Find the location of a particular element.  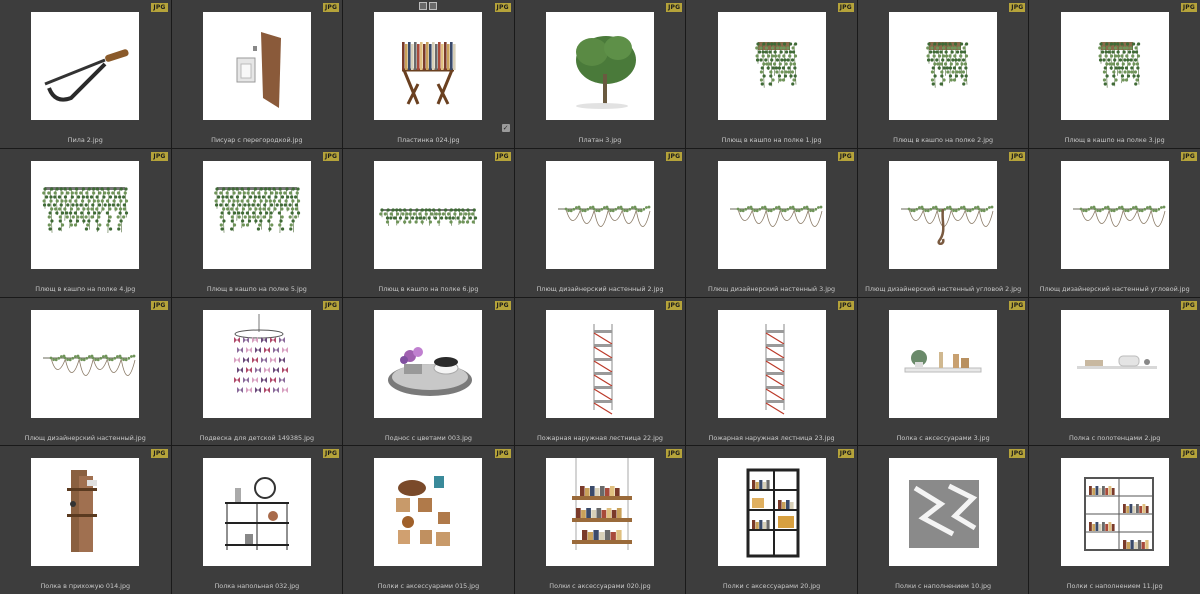

thumbnail-tile: JPG Плющ в кашпо на полке 5.jpg is located at coordinates (257, 222).